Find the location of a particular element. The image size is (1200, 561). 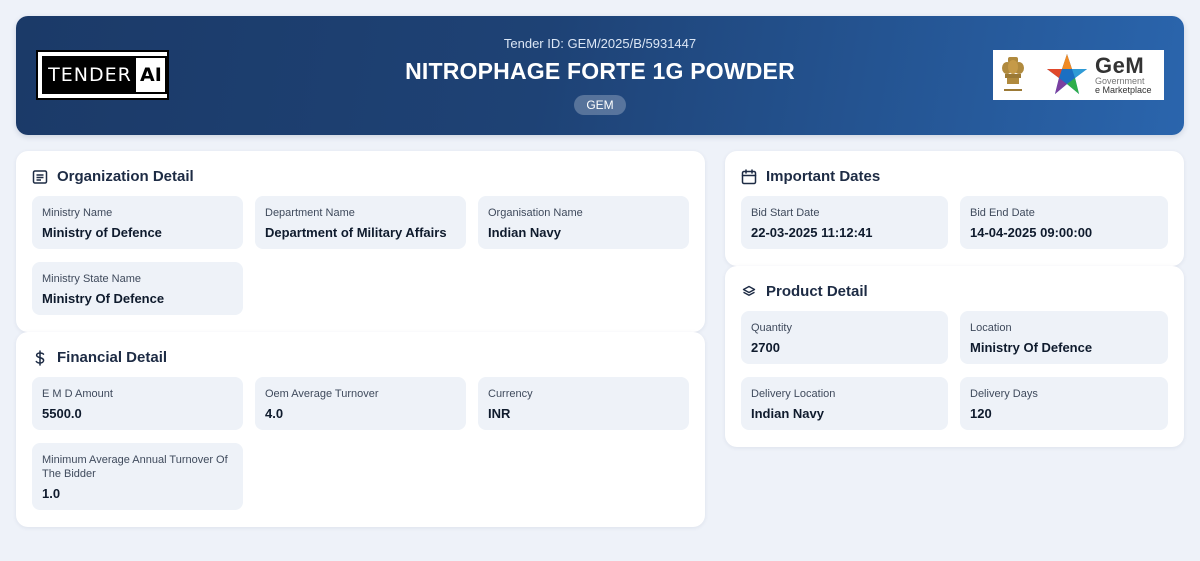

field-label: Organisation Name is located at coordinates (535, 213).